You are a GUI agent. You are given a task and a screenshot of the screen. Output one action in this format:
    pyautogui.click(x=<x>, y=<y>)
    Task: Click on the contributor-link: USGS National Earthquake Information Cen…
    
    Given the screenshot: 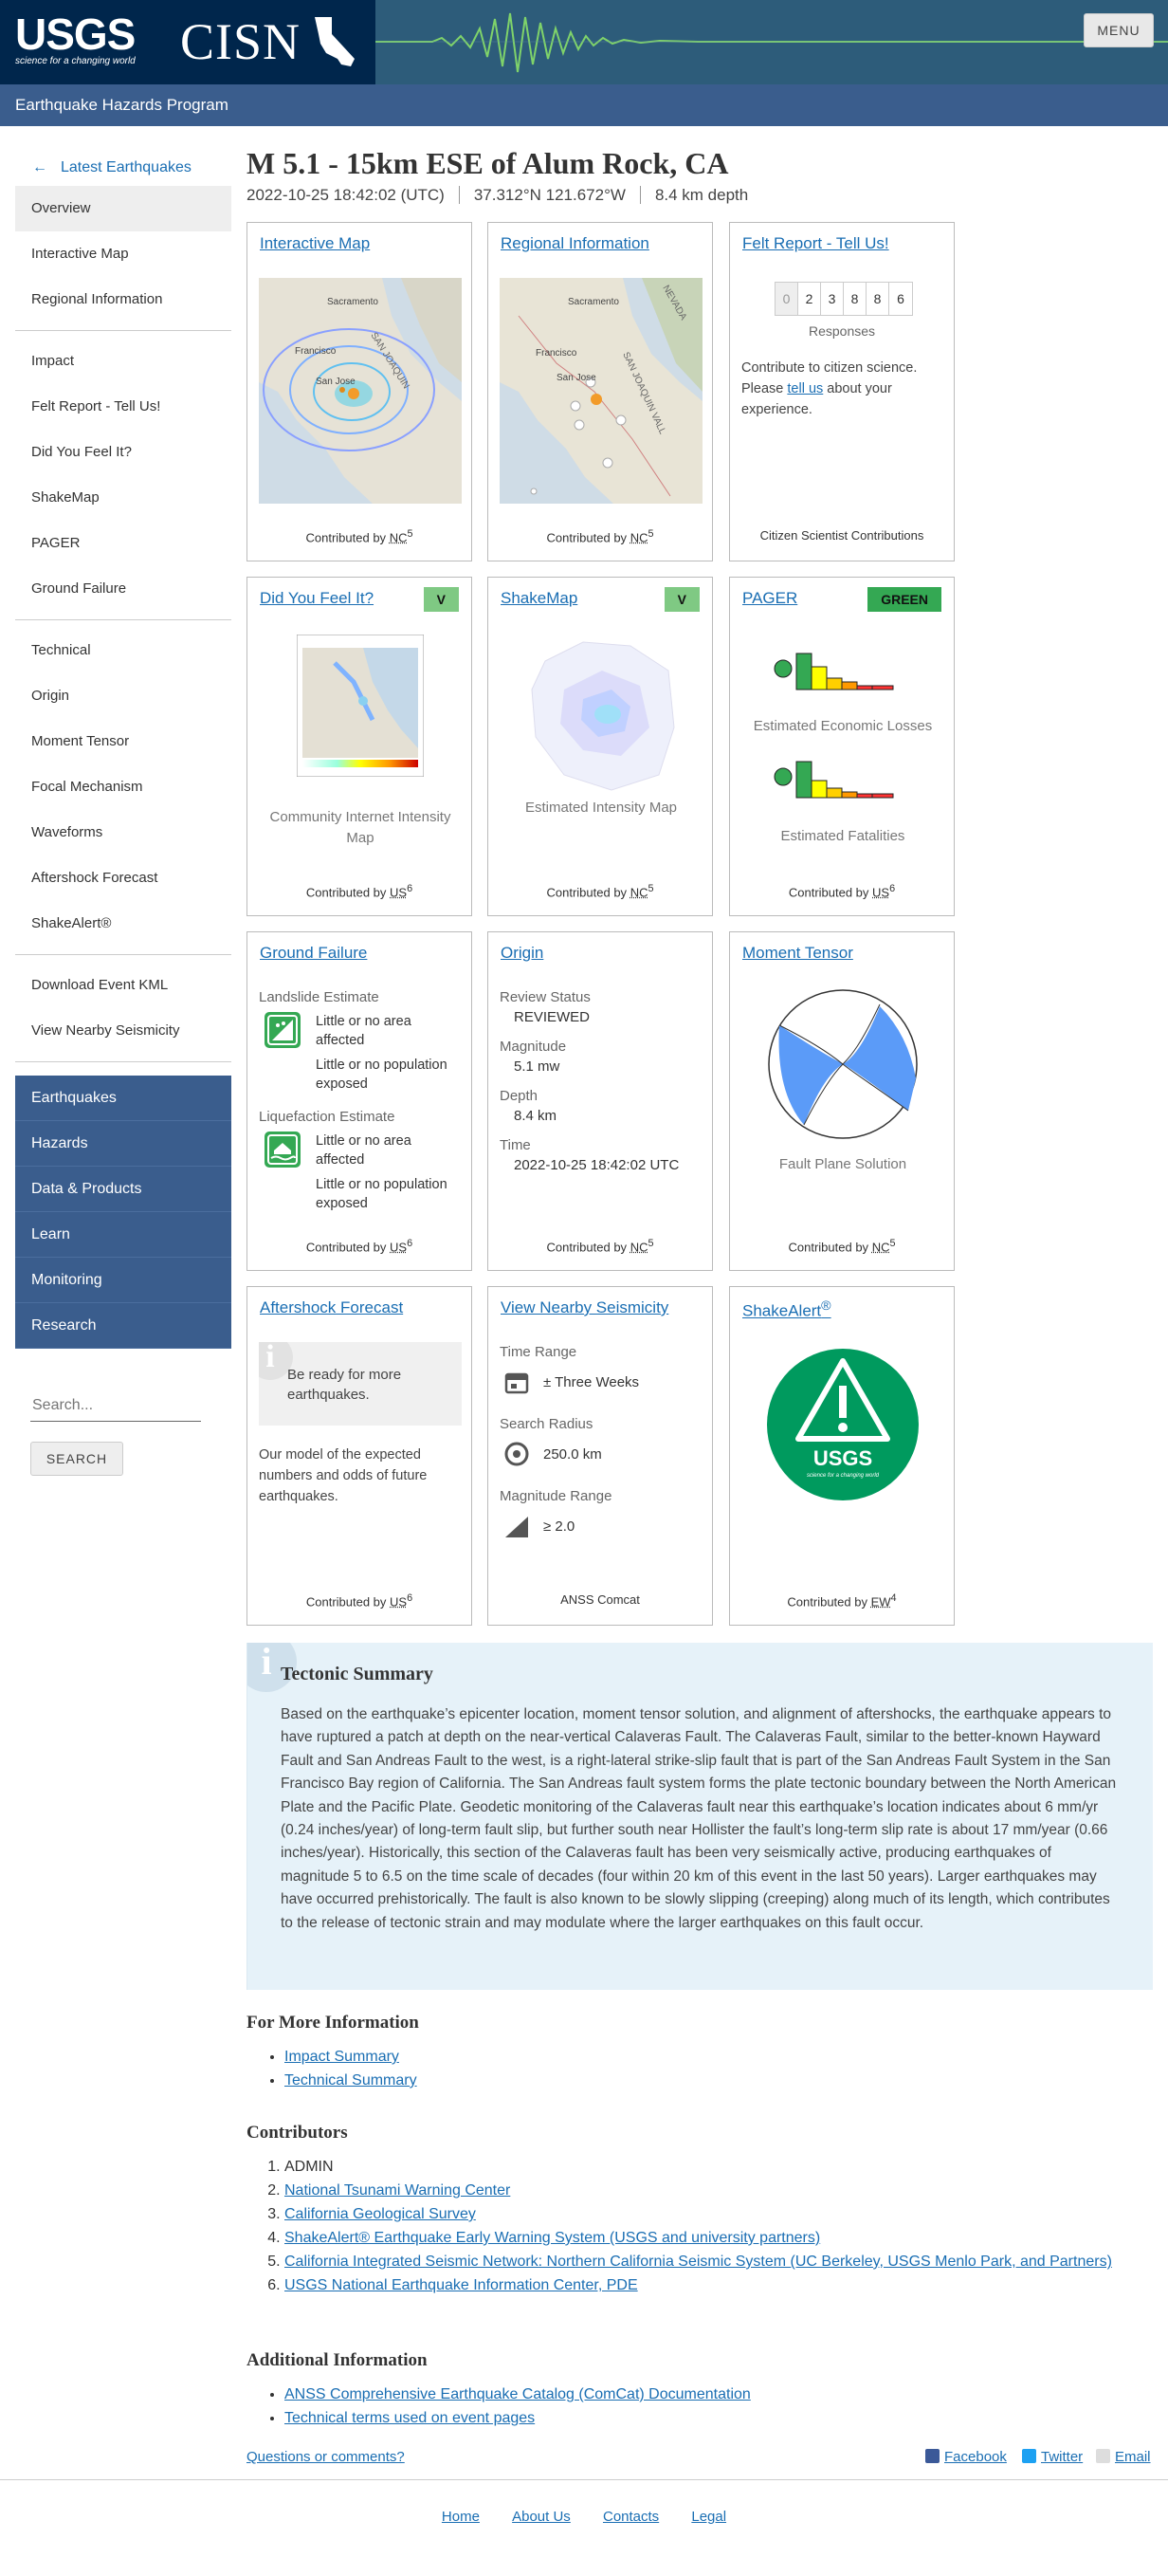 What is the action you would take?
    pyautogui.click(x=461, y=2285)
    